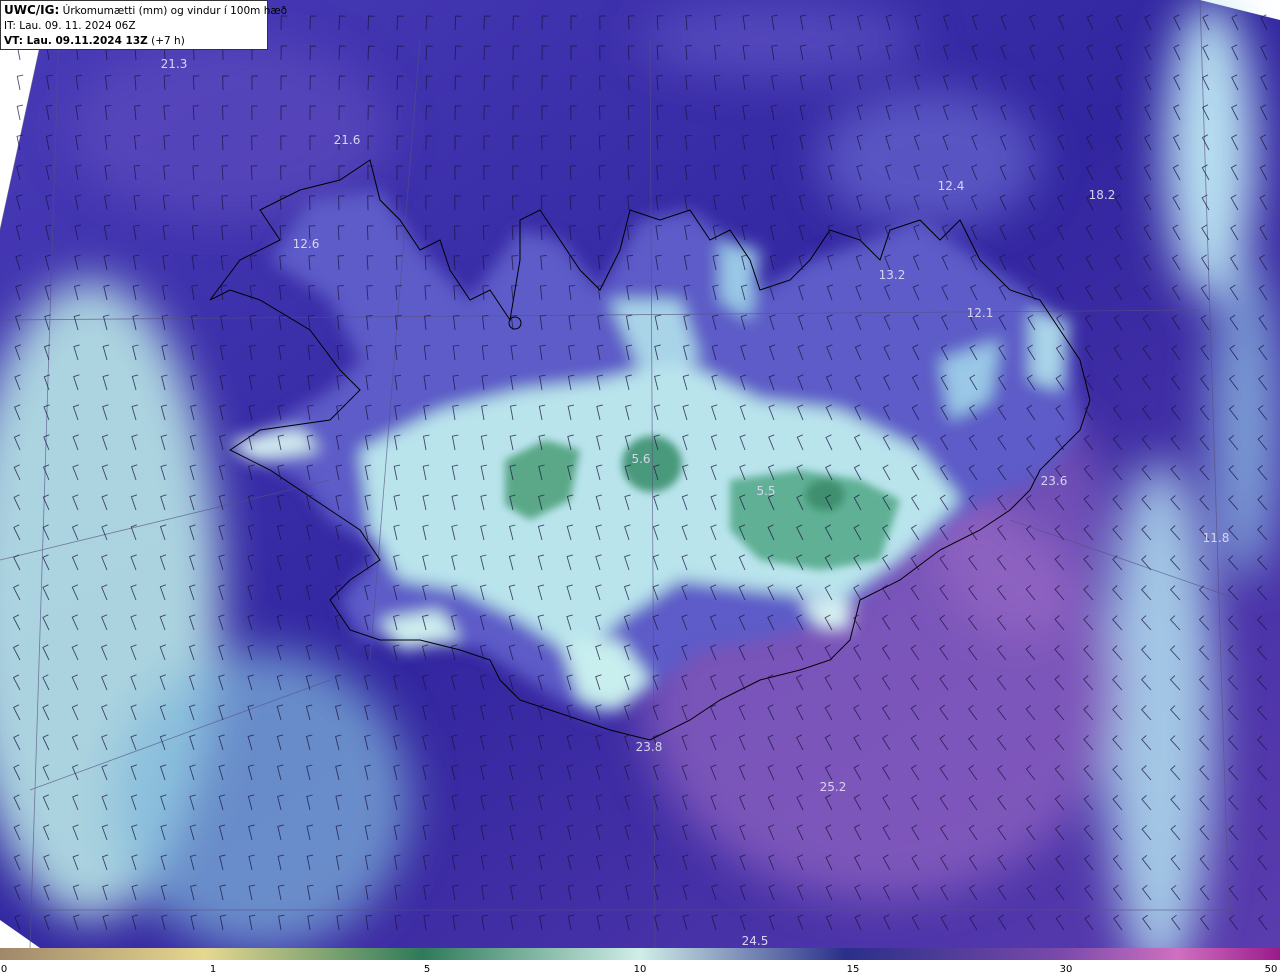 This screenshot has width=1280, height=978. I want to click on value-label: 12.4, so click(951, 186).